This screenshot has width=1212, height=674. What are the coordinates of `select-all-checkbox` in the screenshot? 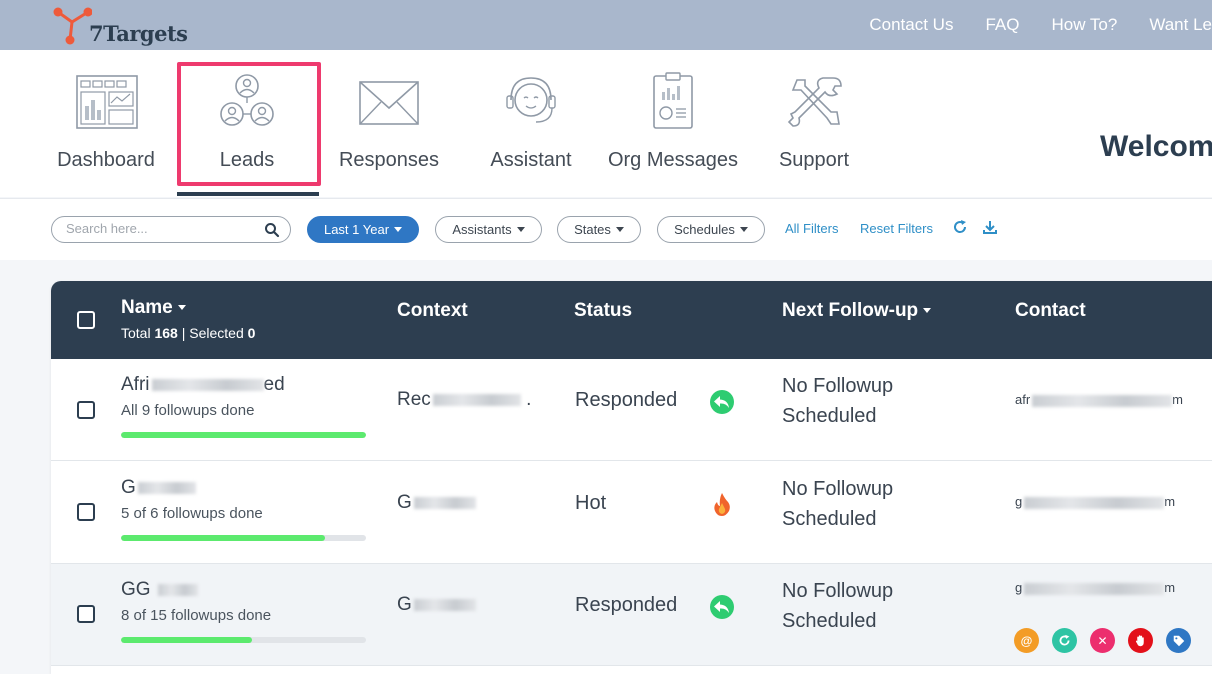 It's located at (86, 320).